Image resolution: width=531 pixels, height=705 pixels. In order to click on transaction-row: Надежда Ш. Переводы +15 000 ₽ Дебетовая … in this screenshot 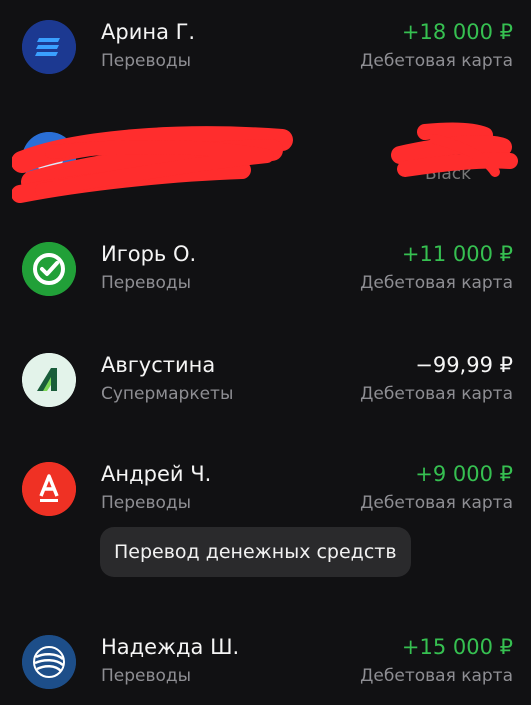, I will do `click(265, 660)`.